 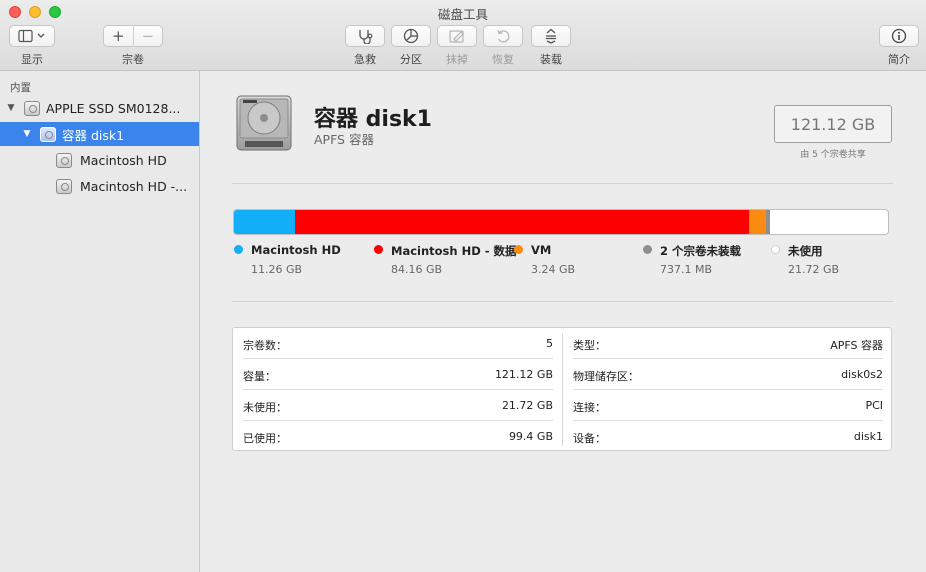 What do you see at coordinates (277, 269) in the screenshot?
I see `legend-size: 11.26 GB` at bounding box center [277, 269].